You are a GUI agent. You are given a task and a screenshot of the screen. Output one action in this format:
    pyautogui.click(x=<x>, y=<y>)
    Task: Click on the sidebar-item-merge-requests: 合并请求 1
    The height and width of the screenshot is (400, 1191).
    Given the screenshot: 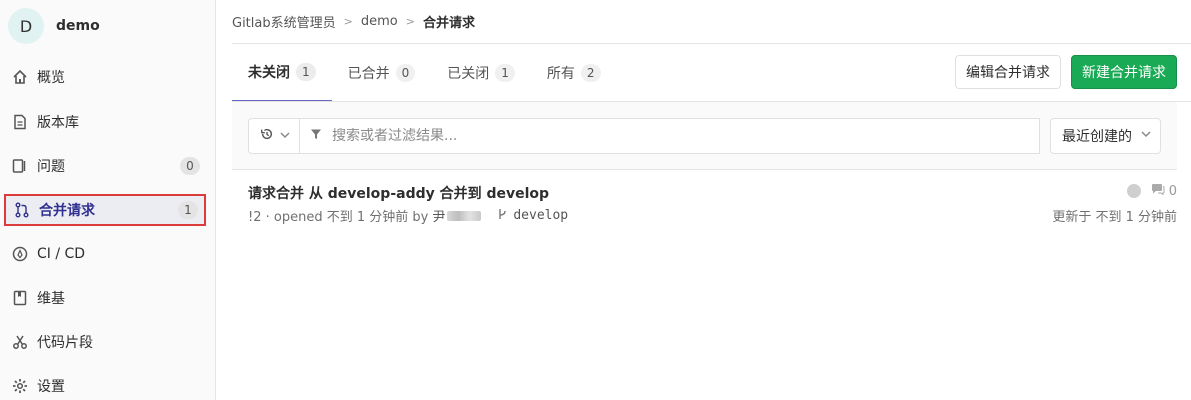 What is the action you would take?
    pyautogui.click(x=105, y=210)
    